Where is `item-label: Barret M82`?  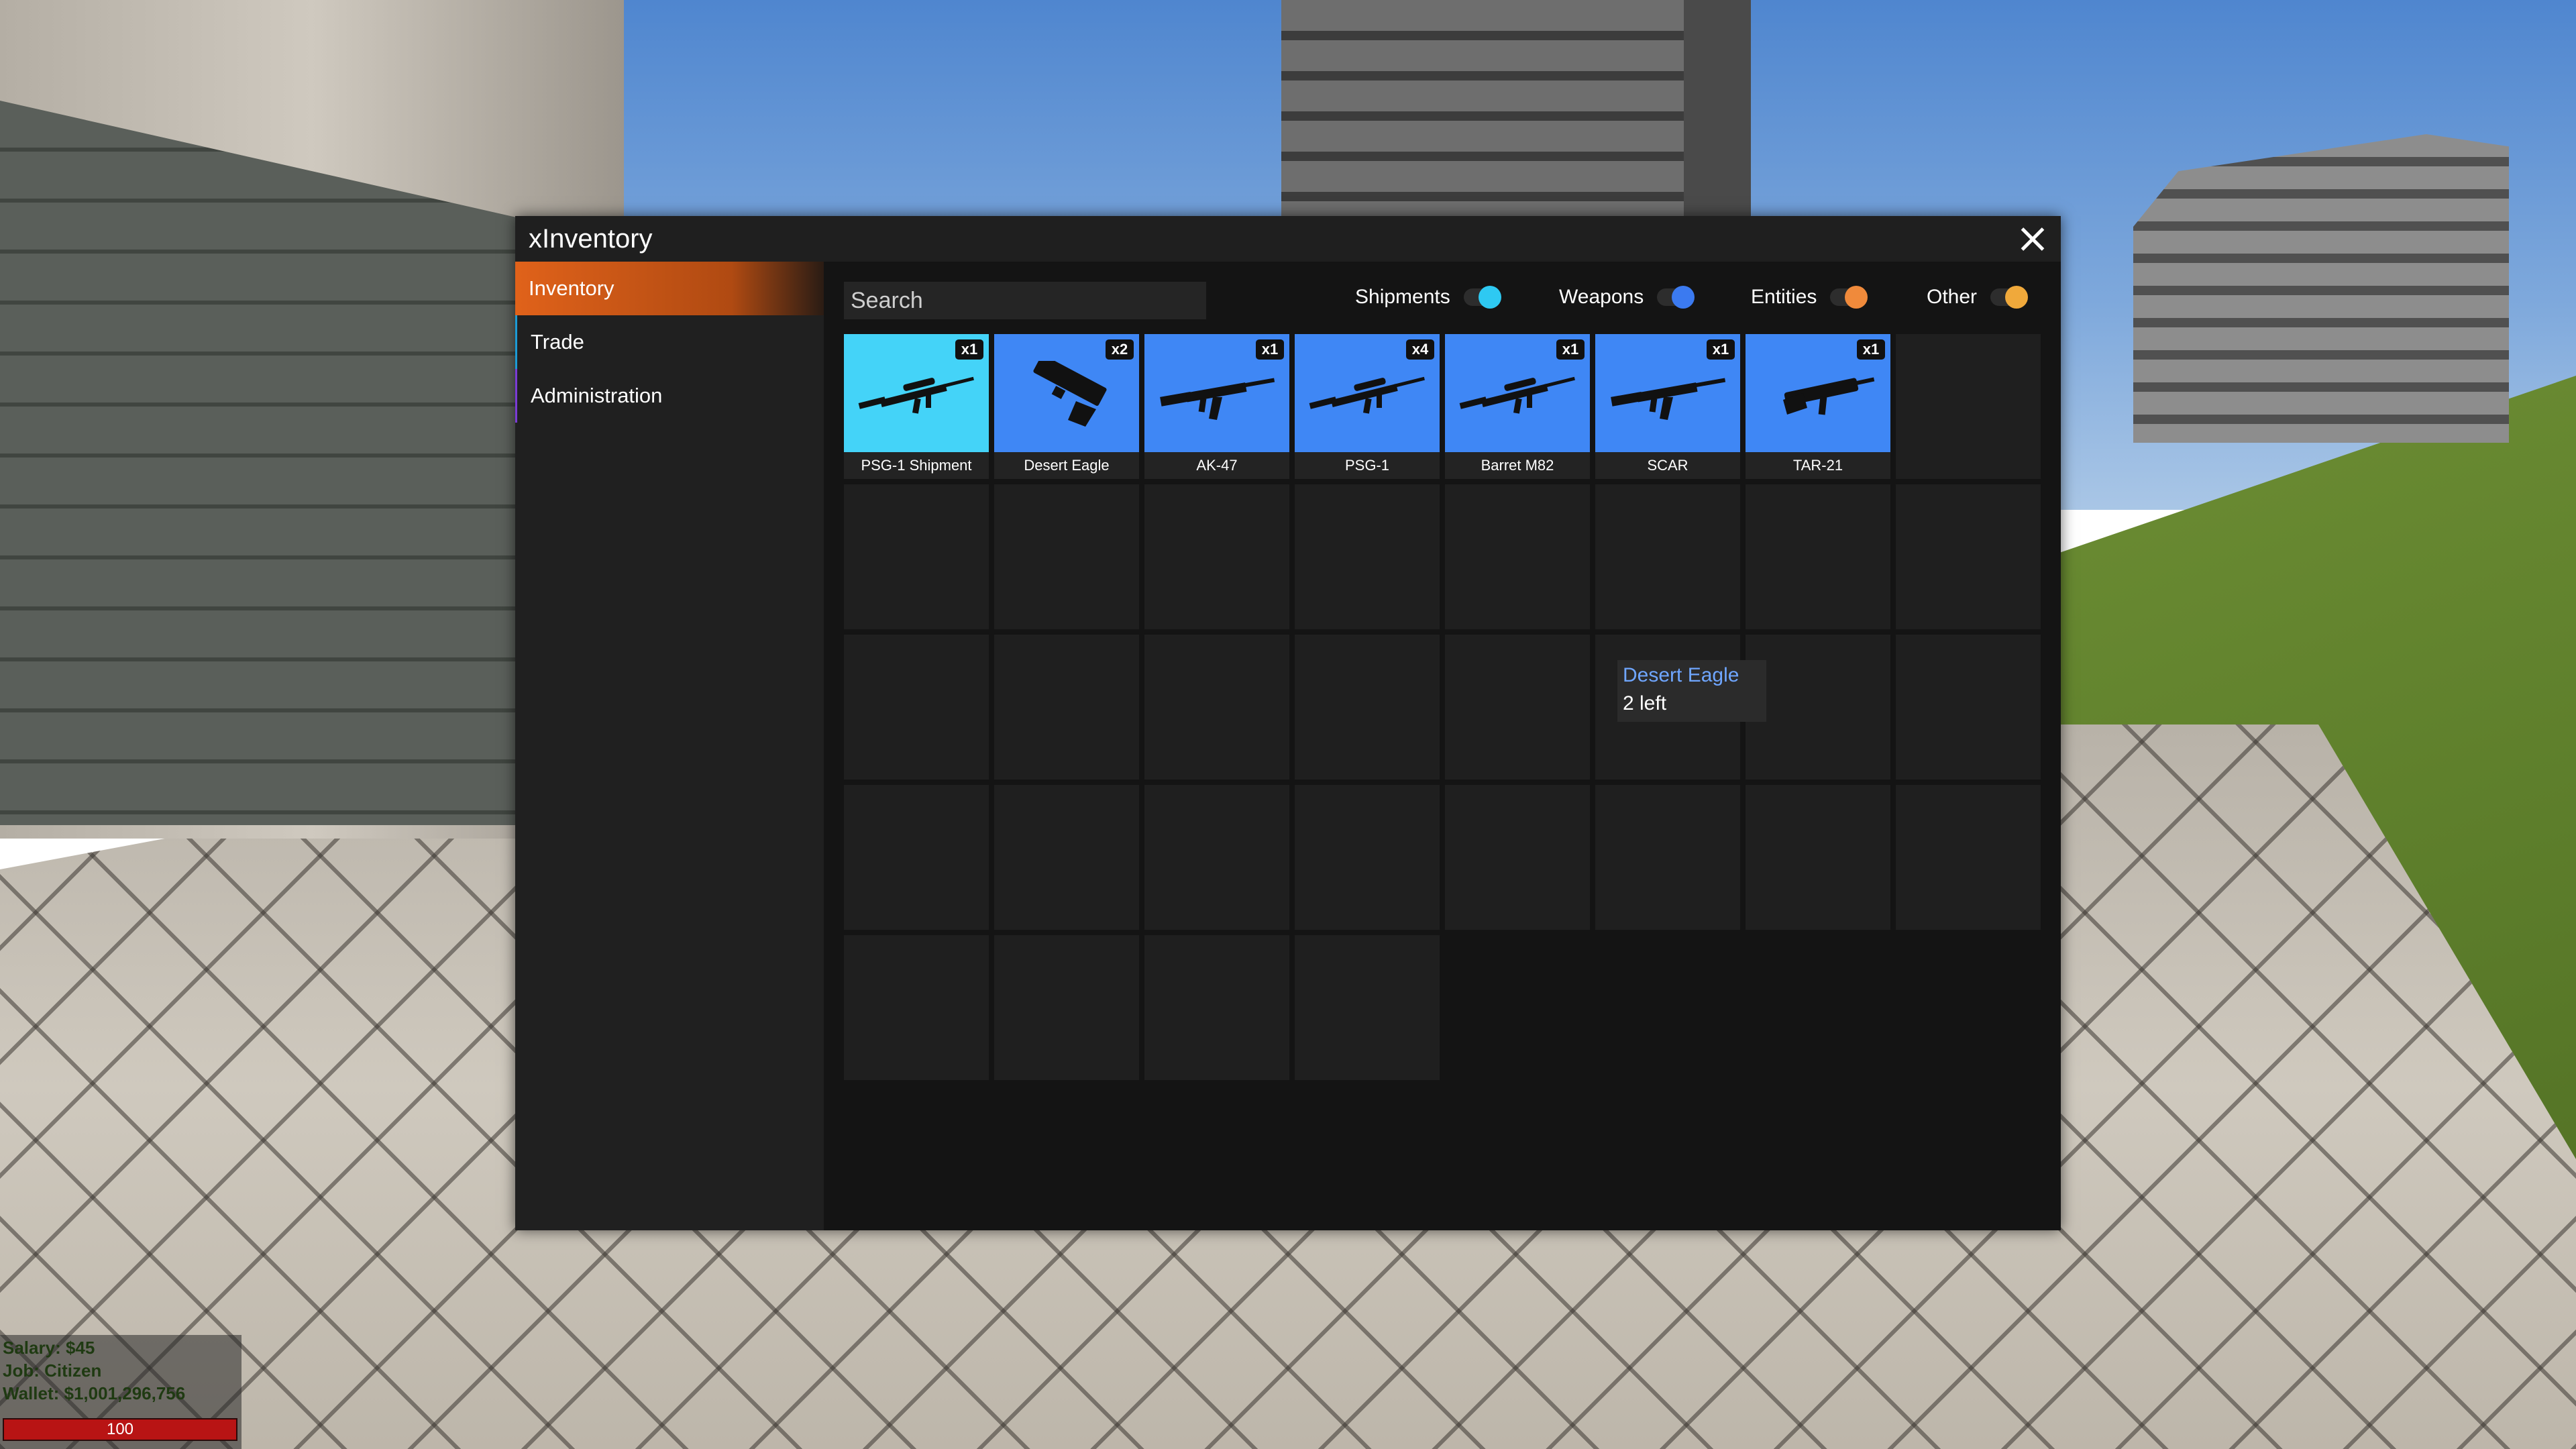 item-label: Barret M82 is located at coordinates (1517, 465).